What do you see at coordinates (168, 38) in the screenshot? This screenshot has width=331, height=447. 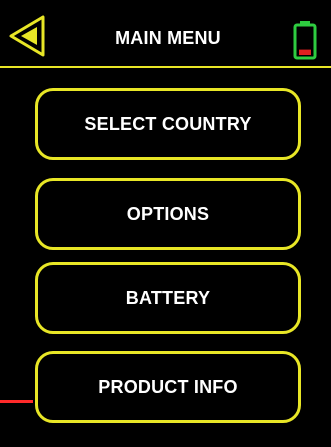 I see `page-title: MAIN MENU` at bounding box center [168, 38].